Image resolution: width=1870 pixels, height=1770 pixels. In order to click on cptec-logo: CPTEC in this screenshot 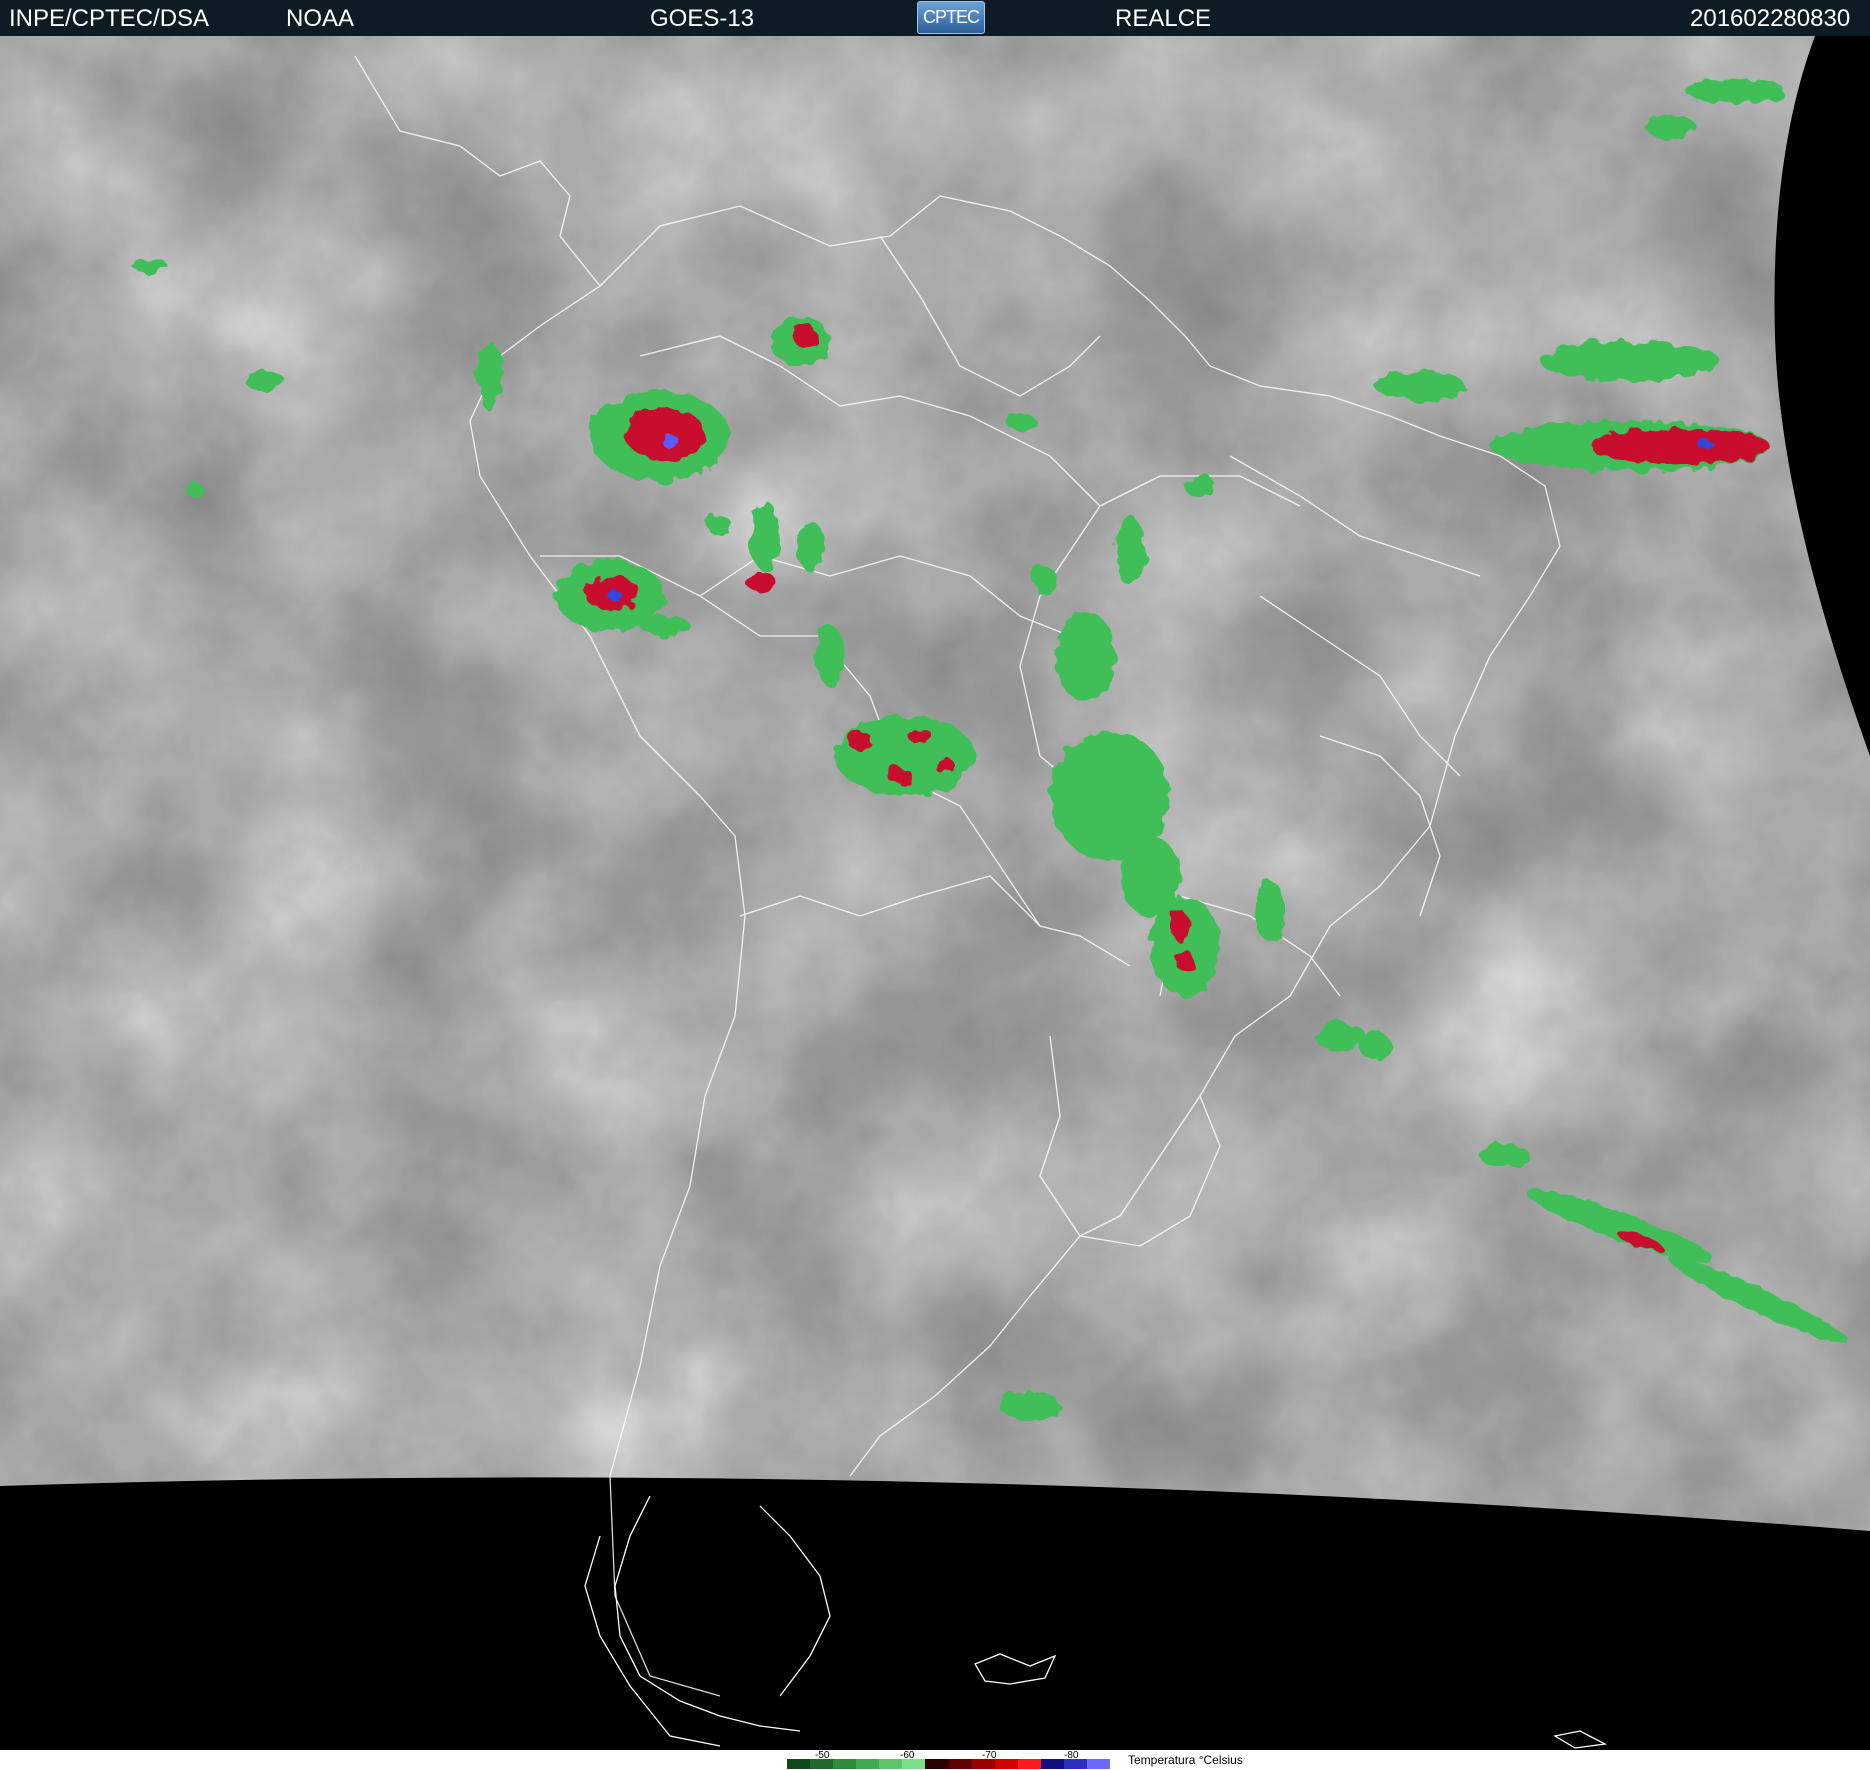, I will do `click(951, 17)`.